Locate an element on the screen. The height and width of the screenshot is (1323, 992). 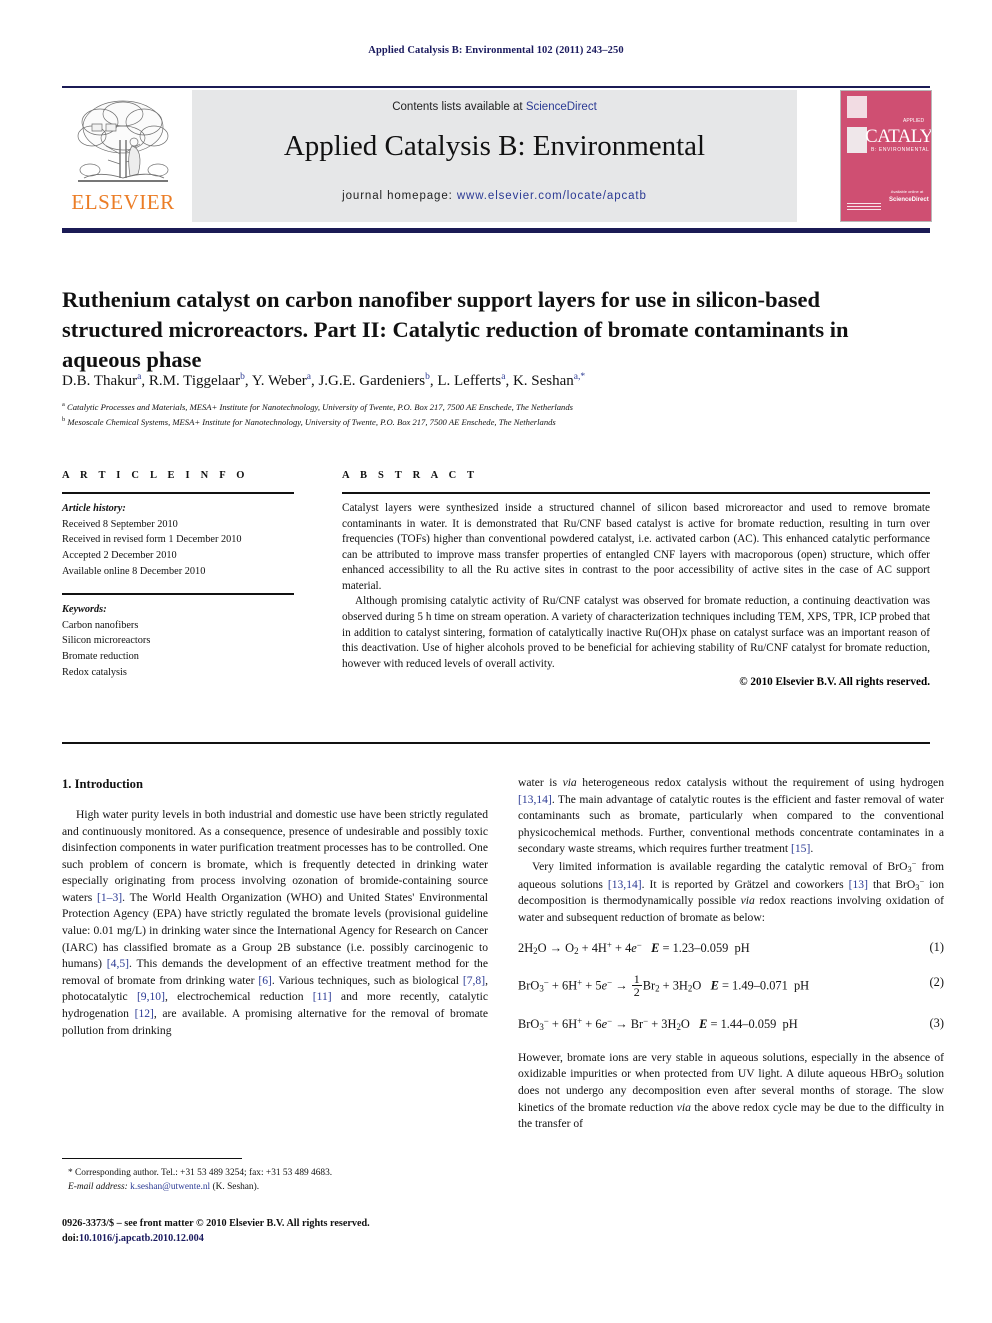
keyword-item: Silicon microreactors is located at coordinates (106, 641).